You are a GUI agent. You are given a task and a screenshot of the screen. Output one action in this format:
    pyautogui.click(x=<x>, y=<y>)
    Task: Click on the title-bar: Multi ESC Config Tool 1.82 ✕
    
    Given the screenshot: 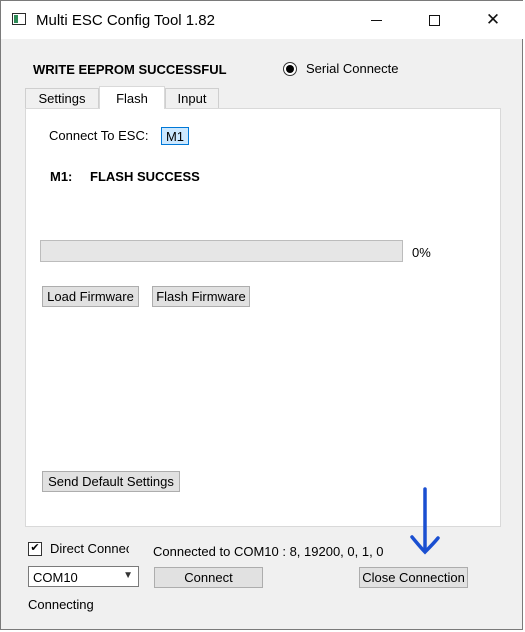 What is the action you would take?
    pyautogui.click(x=262, y=20)
    